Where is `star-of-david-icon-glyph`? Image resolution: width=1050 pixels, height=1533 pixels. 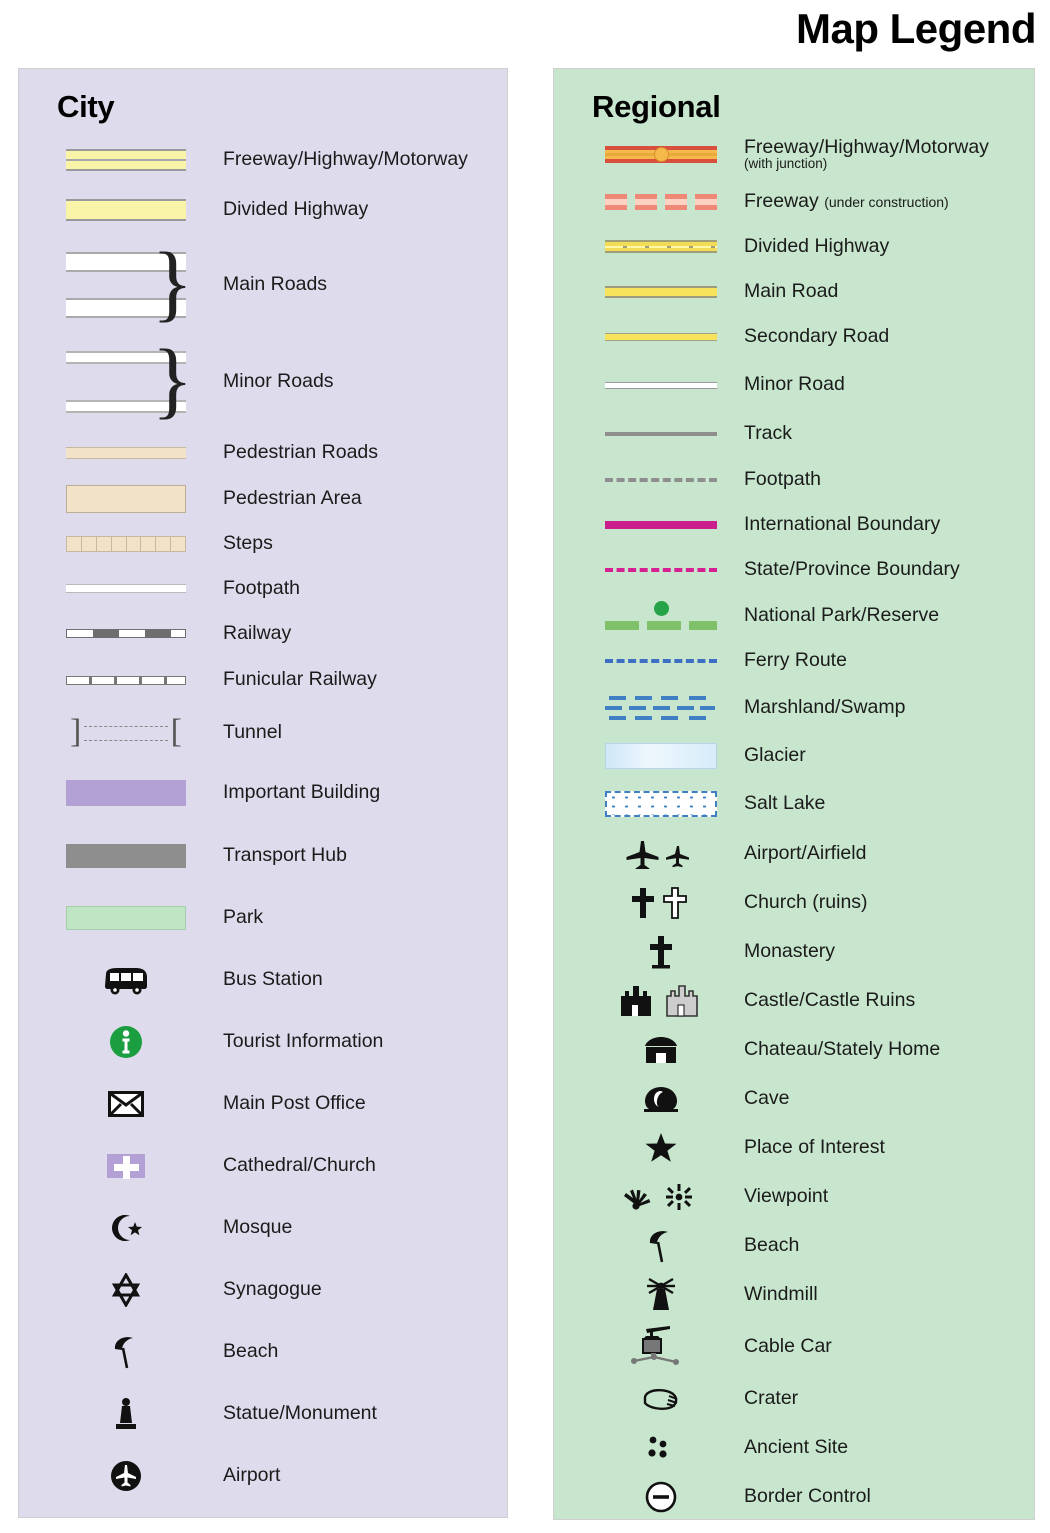 star-of-david-icon-glyph is located at coordinates (126, 1290).